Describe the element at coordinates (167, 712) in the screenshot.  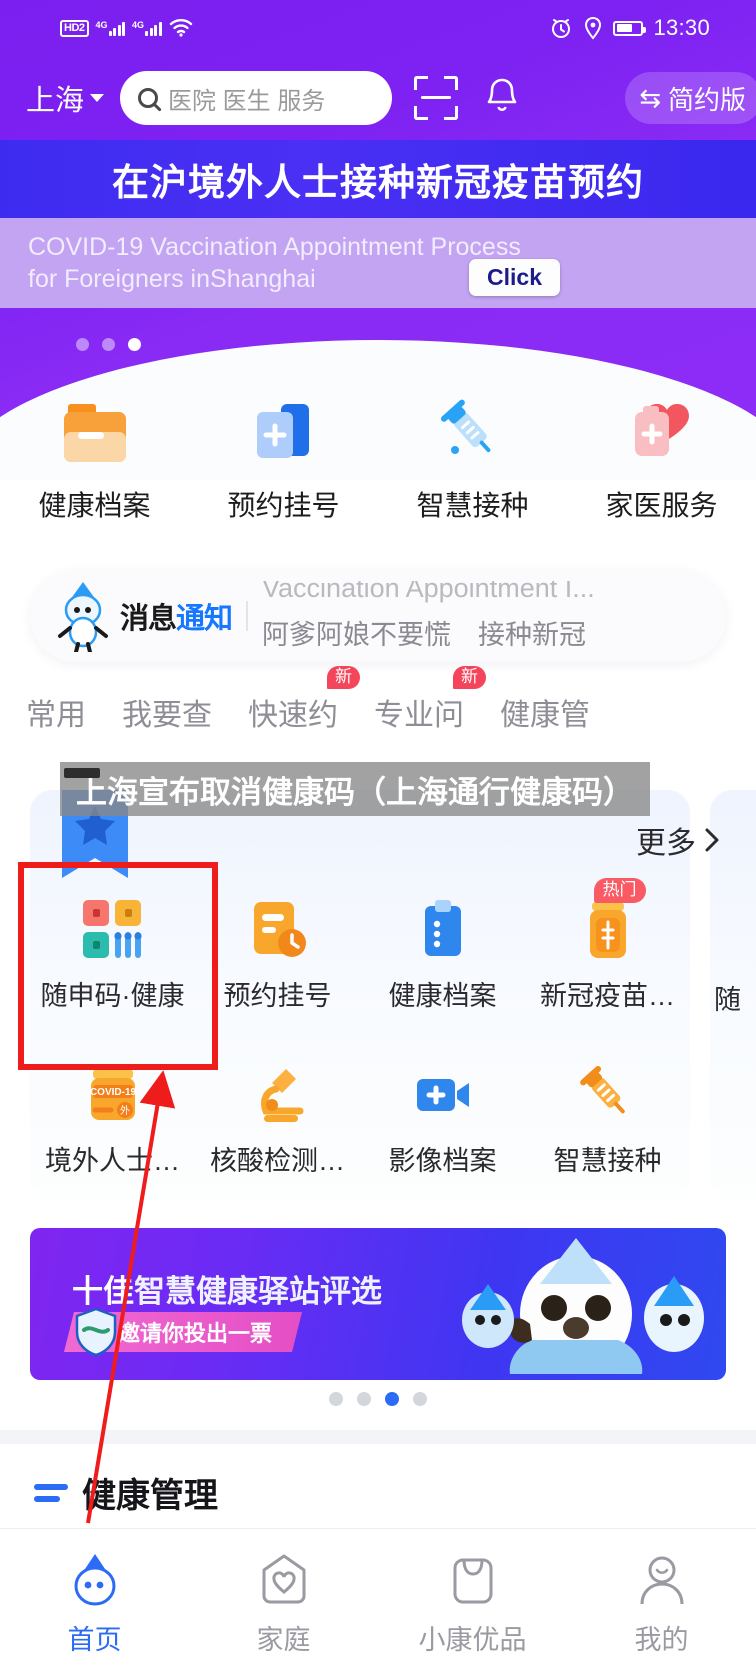
I see `tab-woyaocha: 我要查` at that location.